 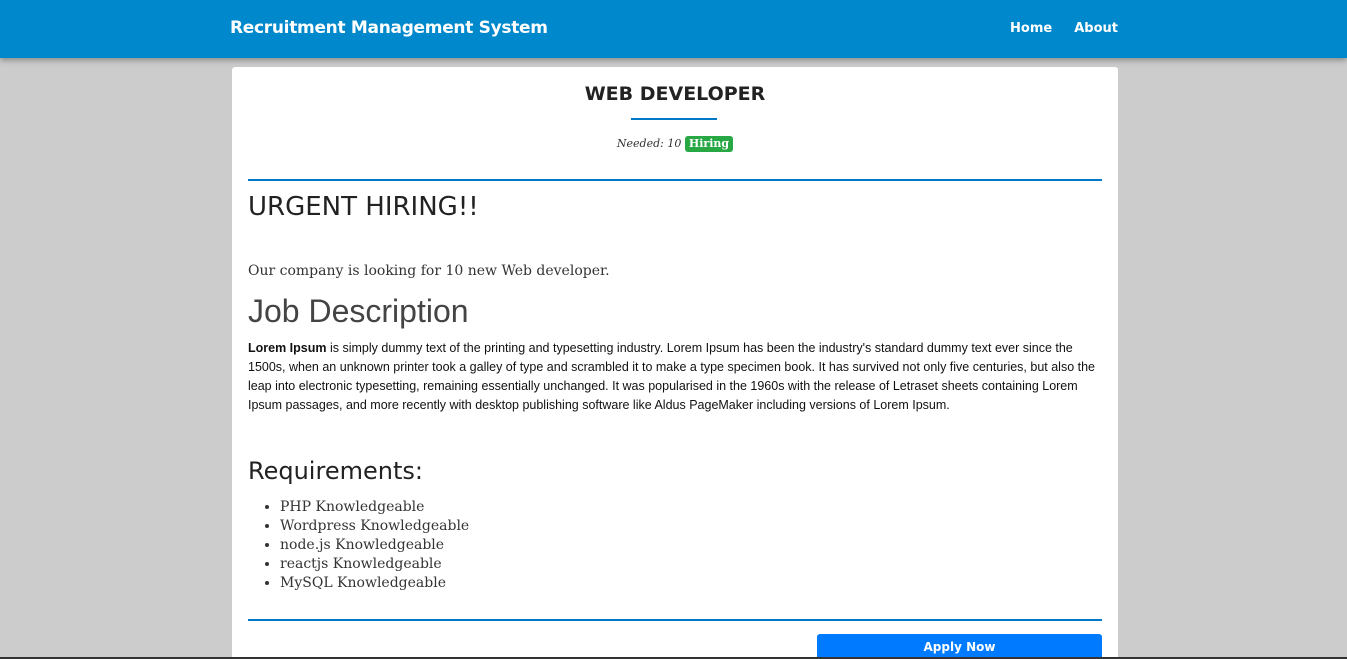 I want to click on description-bold: Lorem Ipsum, so click(x=287, y=348).